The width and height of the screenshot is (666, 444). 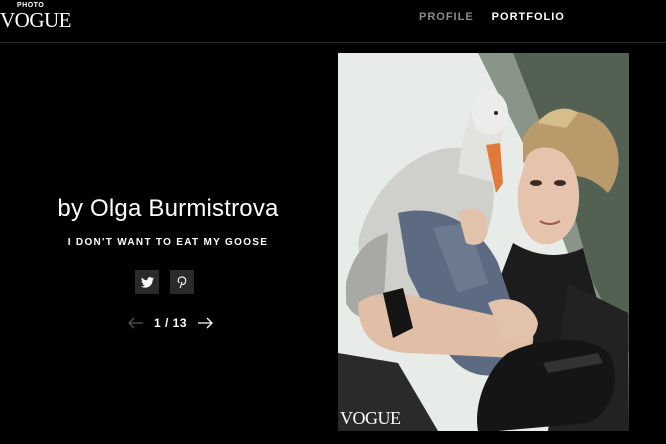 What do you see at coordinates (333, 21) in the screenshot?
I see `header: PHOTO VOGUE PROFILE PORTFOLIO` at bounding box center [333, 21].